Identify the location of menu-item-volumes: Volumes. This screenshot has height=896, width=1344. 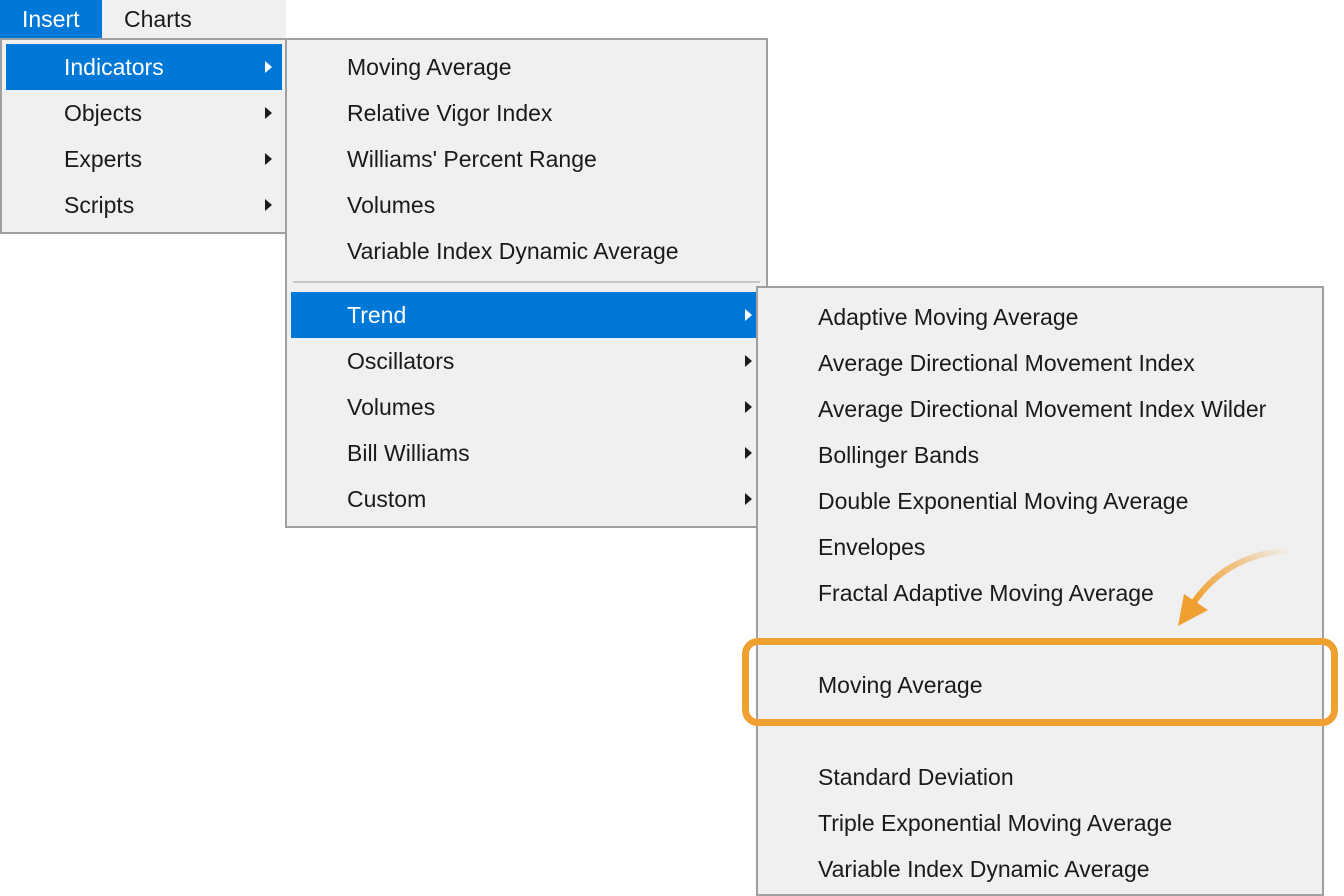
(526, 205).